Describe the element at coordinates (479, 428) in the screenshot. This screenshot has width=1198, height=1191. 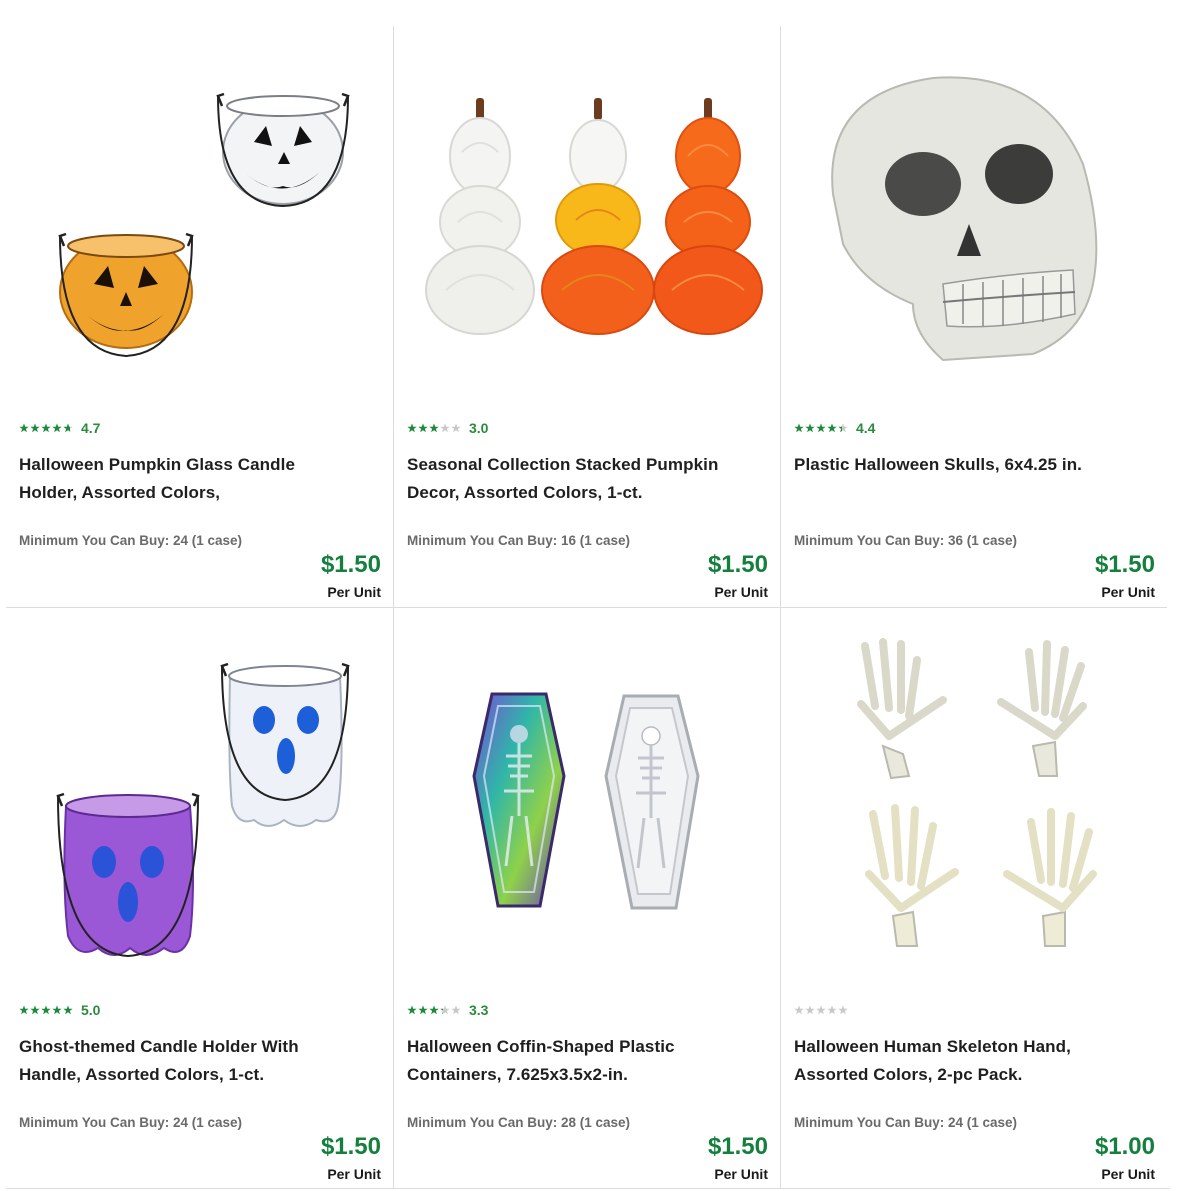
I see `rating-value: 3.0` at that location.